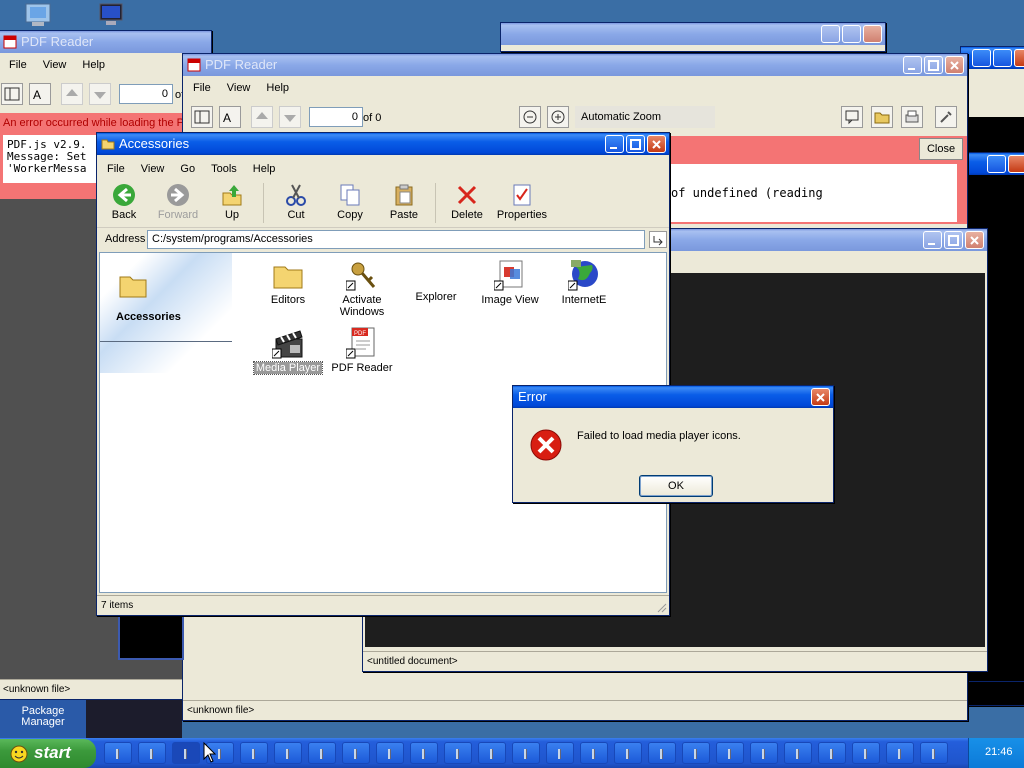 This screenshot has height=768, width=1024. I want to click on tools-button, so click(946, 117).